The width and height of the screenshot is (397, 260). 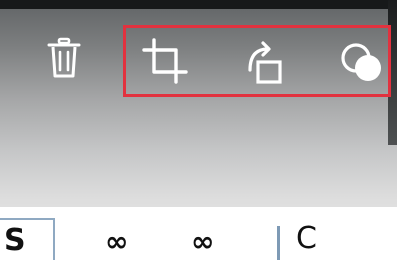 I want to click on filmstrip-item: C, so click(x=306, y=239).